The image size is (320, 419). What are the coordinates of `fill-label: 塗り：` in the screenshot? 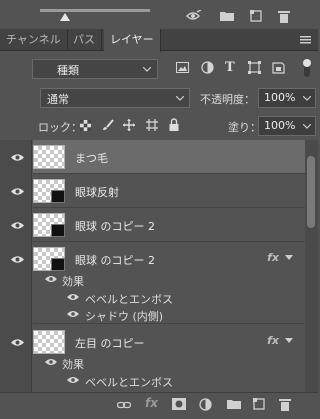 It's located at (244, 127).